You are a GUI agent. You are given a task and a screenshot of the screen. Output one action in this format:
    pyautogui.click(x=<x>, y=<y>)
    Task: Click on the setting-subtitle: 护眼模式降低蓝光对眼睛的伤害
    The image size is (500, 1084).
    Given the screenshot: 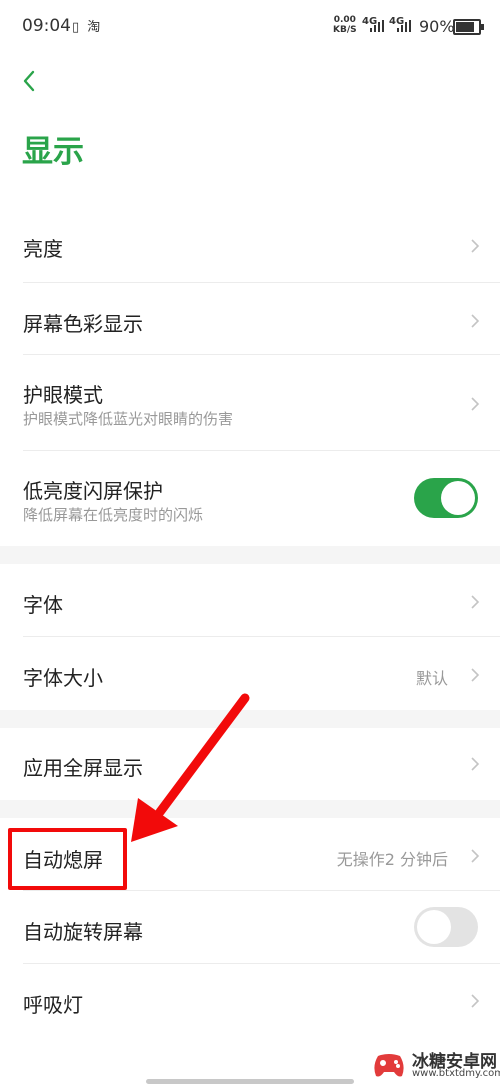 What is the action you would take?
    pyautogui.click(x=128, y=419)
    